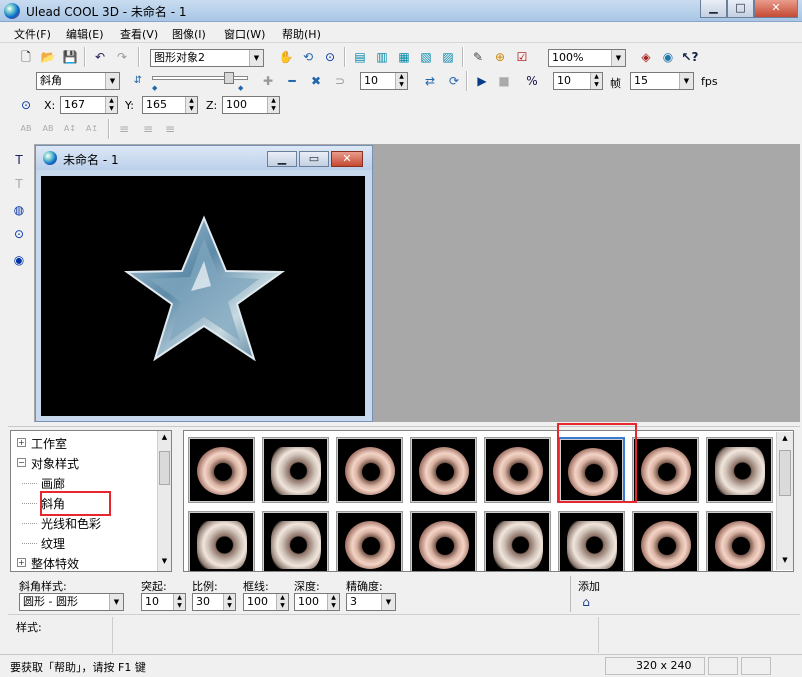 Image resolution: width=802 pixels, height=677 pixels. What do you see at coordinates (314, 159) in the screenshot?
I see `doc-maximize-button: ▭` at bounding box center [314, 159].